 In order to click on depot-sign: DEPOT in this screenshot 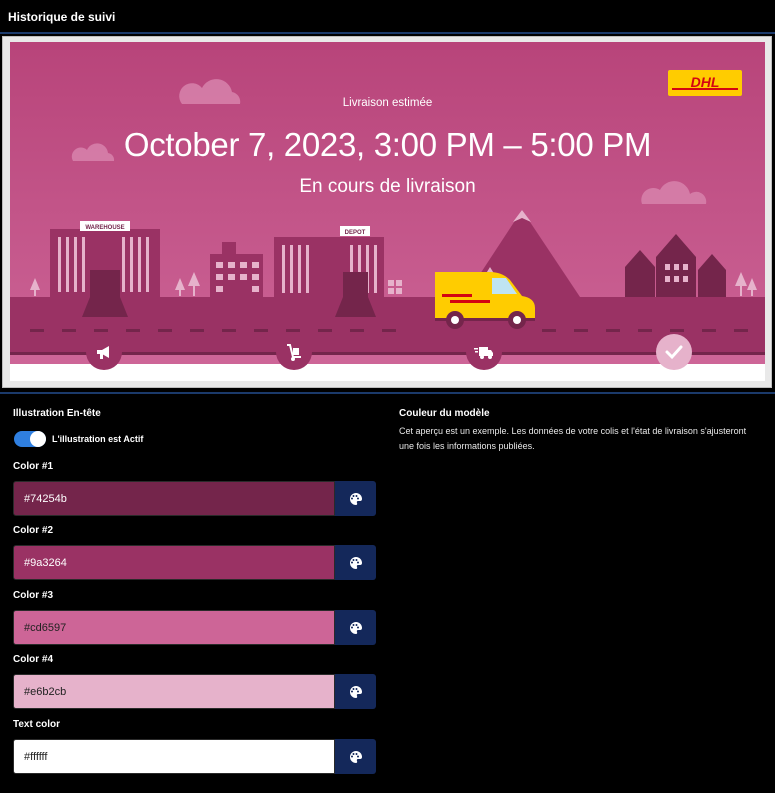, I will do `click(355, 233)`.